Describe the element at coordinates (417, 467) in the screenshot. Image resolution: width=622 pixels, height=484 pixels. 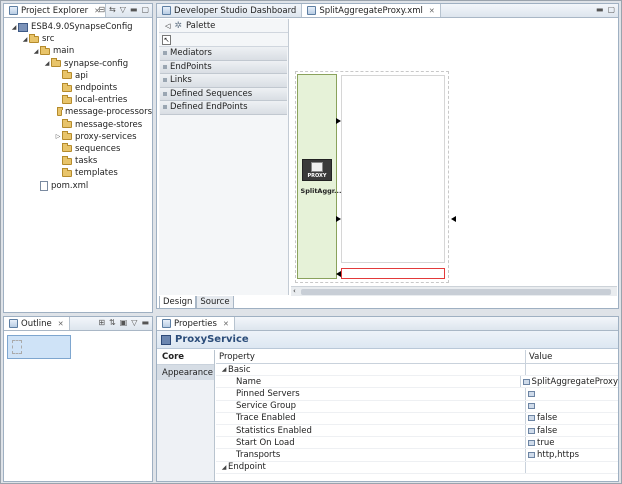
I see `property-group-row: ◢ Endpoint` at that location.